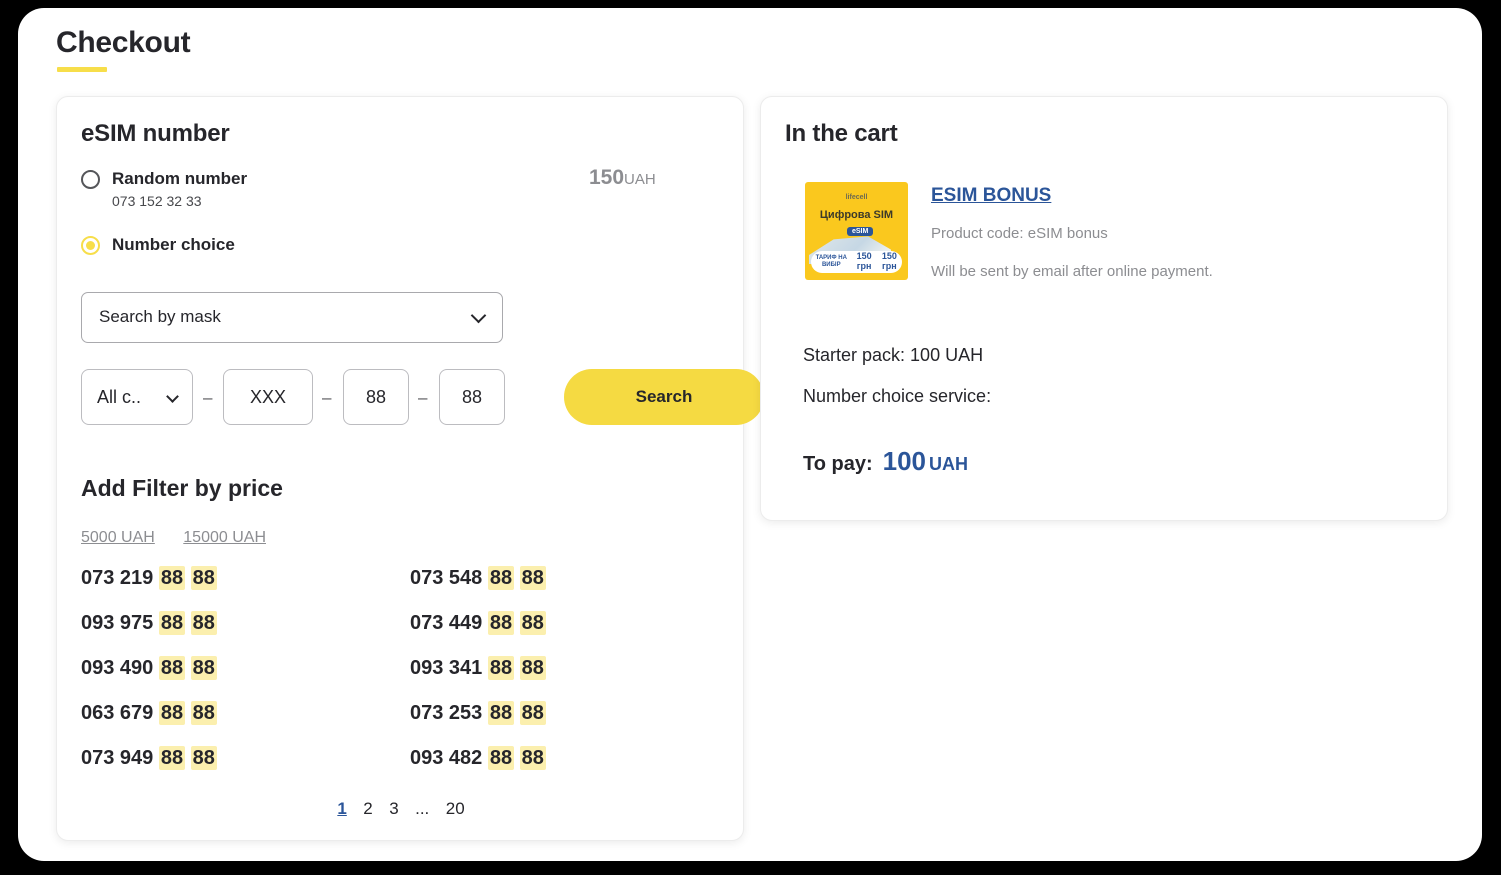  What do you see at coordinates (117, 578) in the screenshot?
I see `number-prefix: 073 219` at bounding box center [117, 578].